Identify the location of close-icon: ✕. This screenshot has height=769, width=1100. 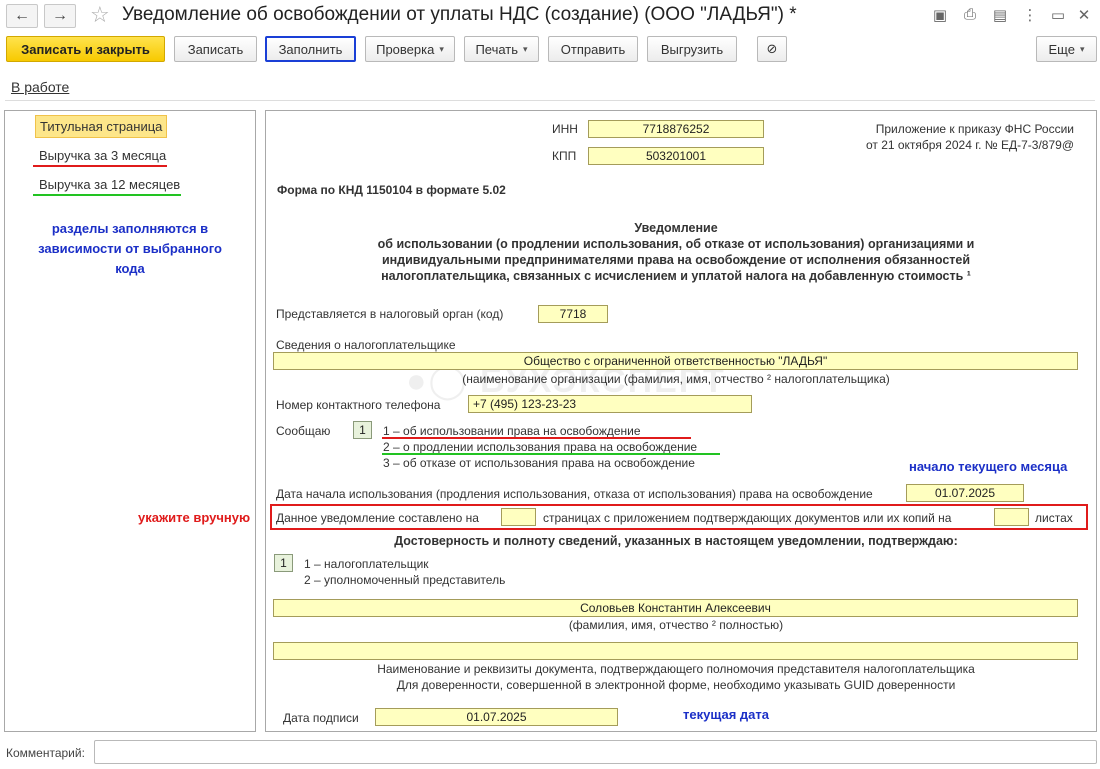
(1084, 15).